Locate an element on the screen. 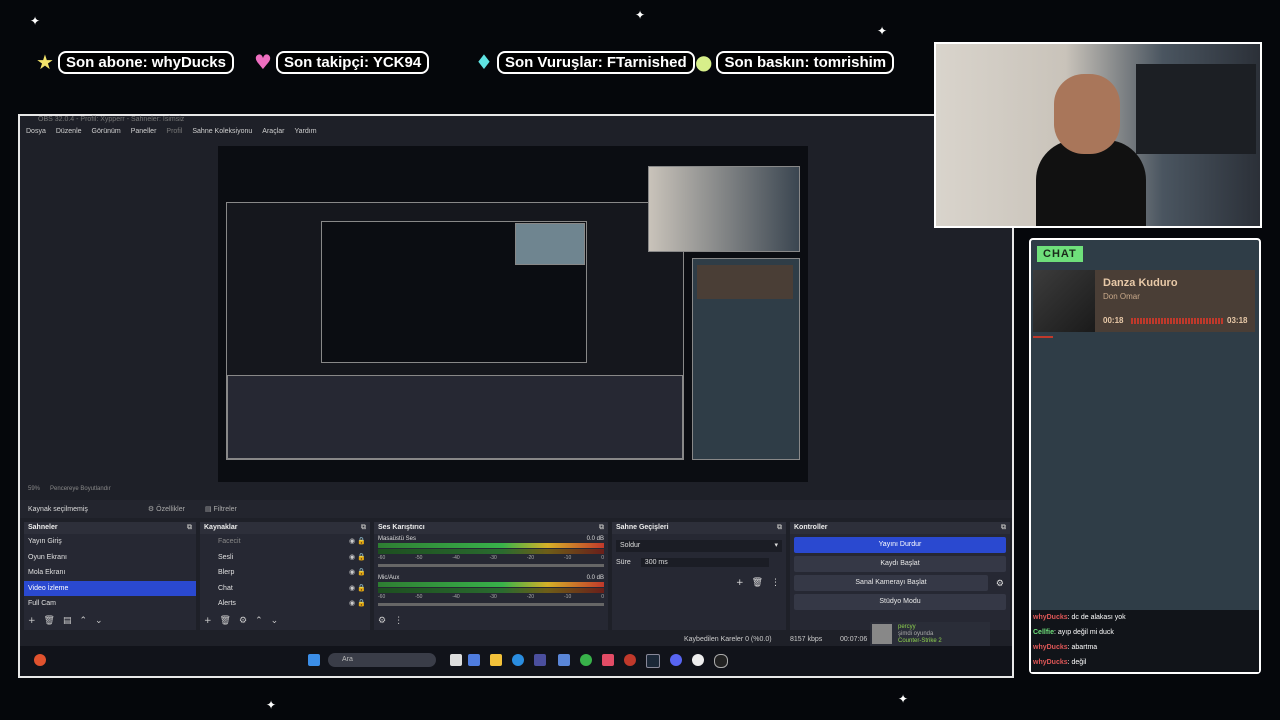 This screenshot has height=720, width=1280. sources-footer: + 🗑 ⚙ ⌃ ⌄ is located at coordinates (241, 621).